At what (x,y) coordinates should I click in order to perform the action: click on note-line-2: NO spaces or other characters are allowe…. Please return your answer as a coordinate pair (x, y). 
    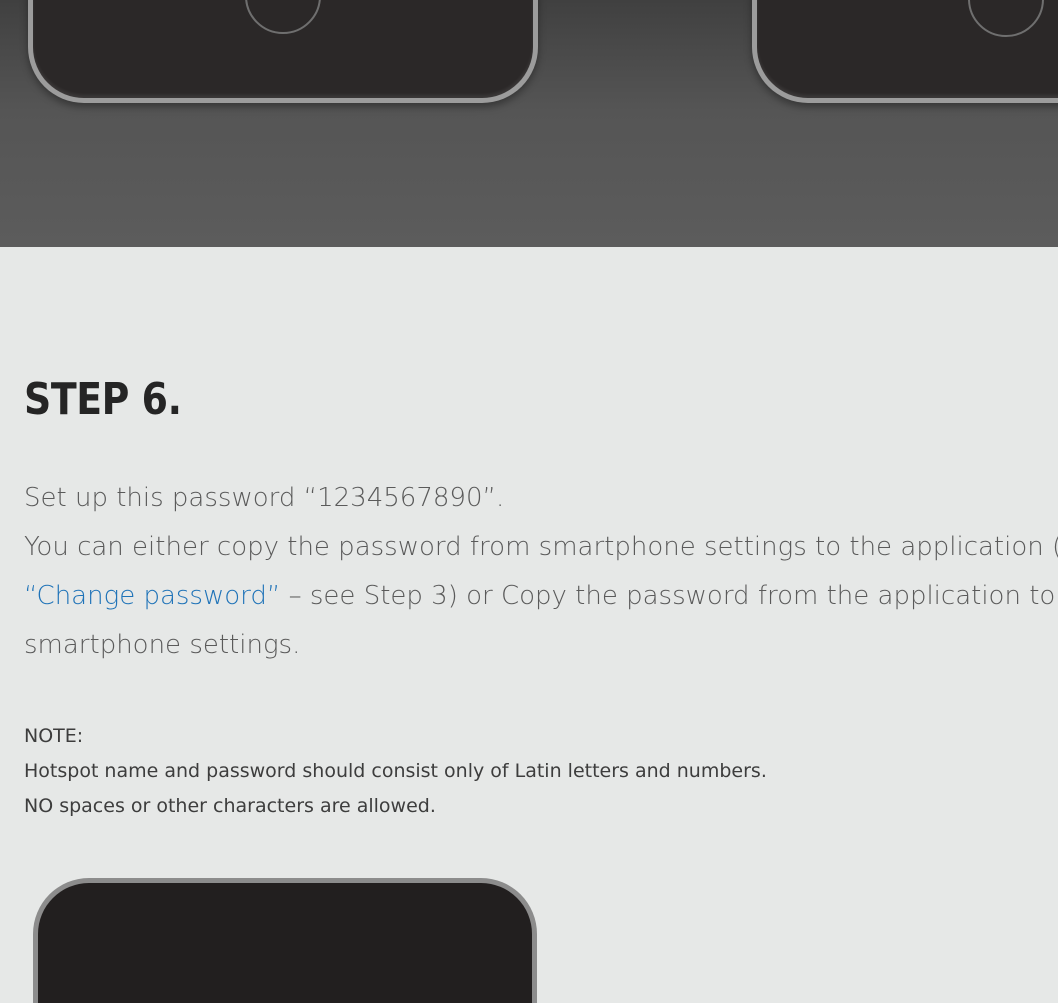
    Looking at the image, I should click on (230, 806).